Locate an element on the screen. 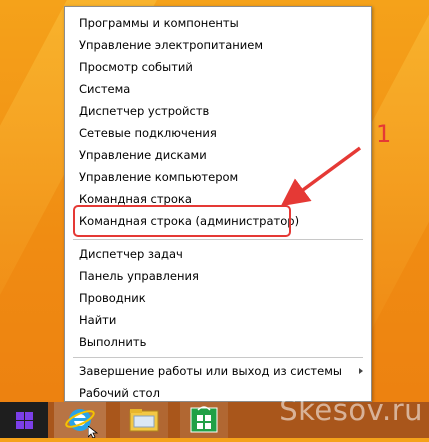  taskbar-file-explorer is located at coordinates (144, 420).